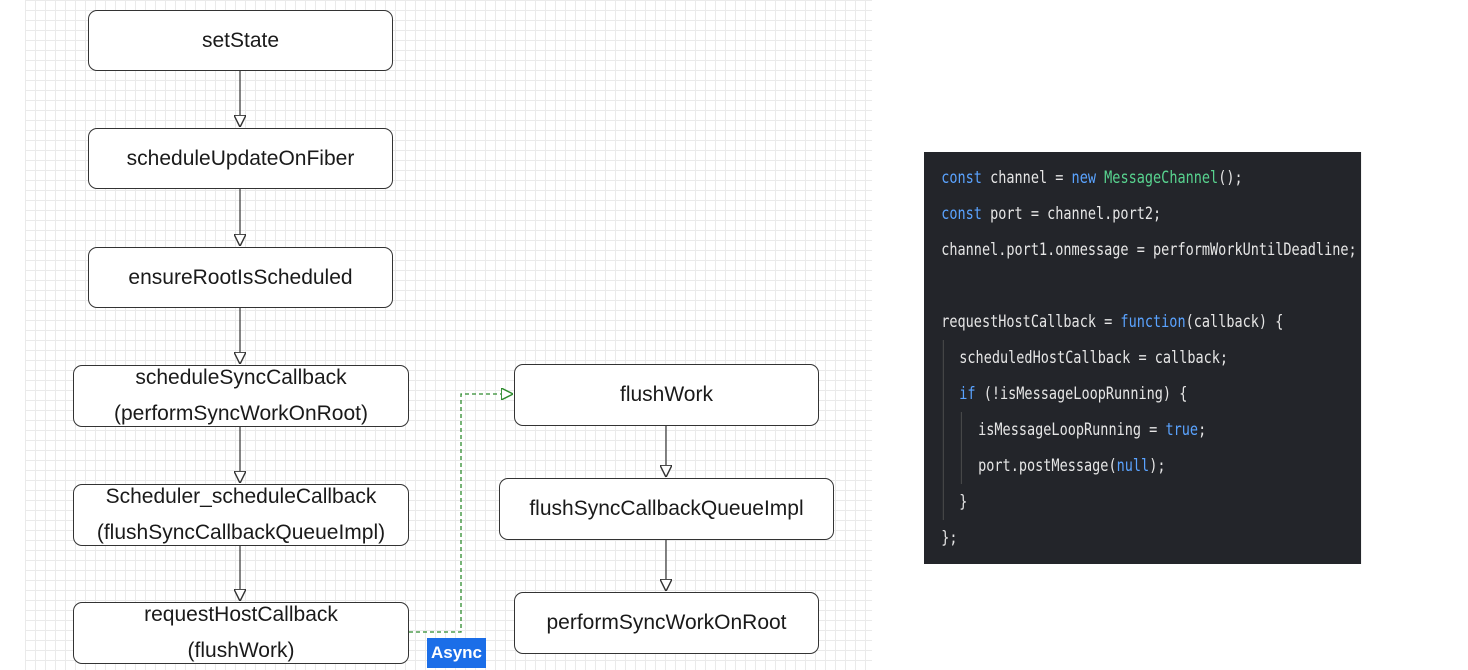  Describe the element at coordinates (241, 633) in the screenshot. I see `node-request-host-callback: requestHostCallback (flushWork)` at that location.